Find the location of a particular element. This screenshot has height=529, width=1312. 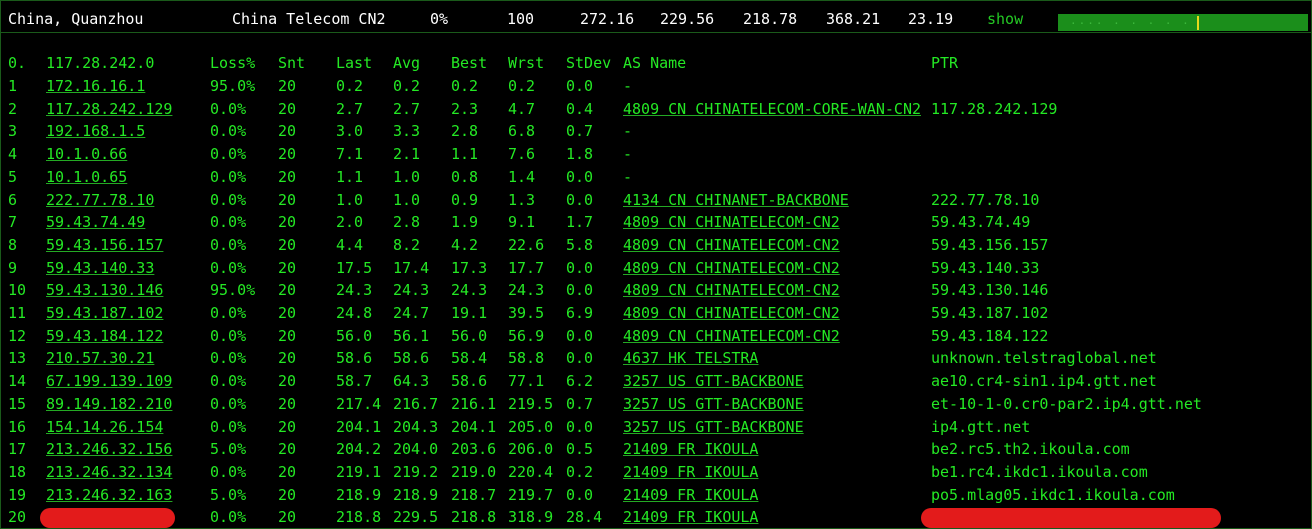

worst-value: 1.4 is located at coordinates (522, 176).